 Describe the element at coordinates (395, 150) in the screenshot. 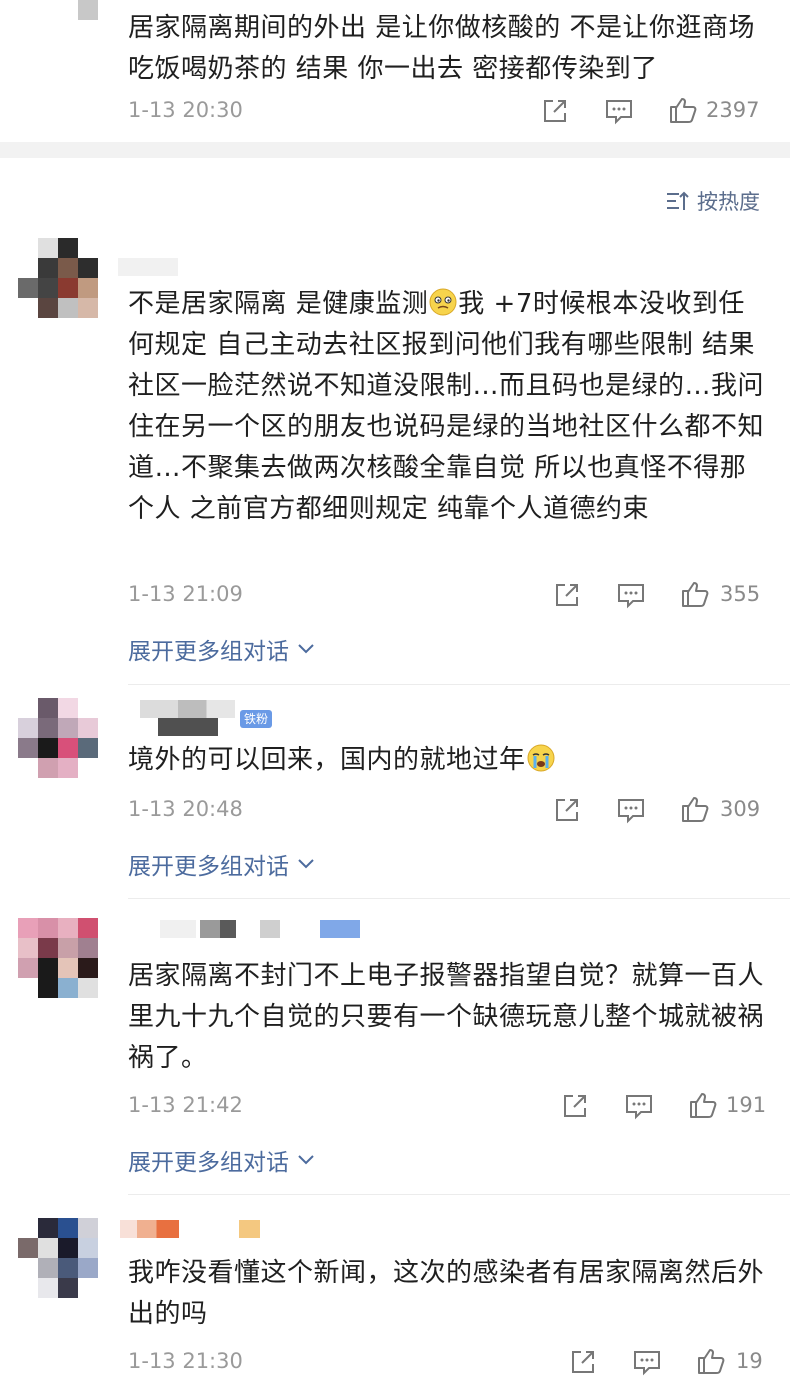

I see `section-separator` at that location.